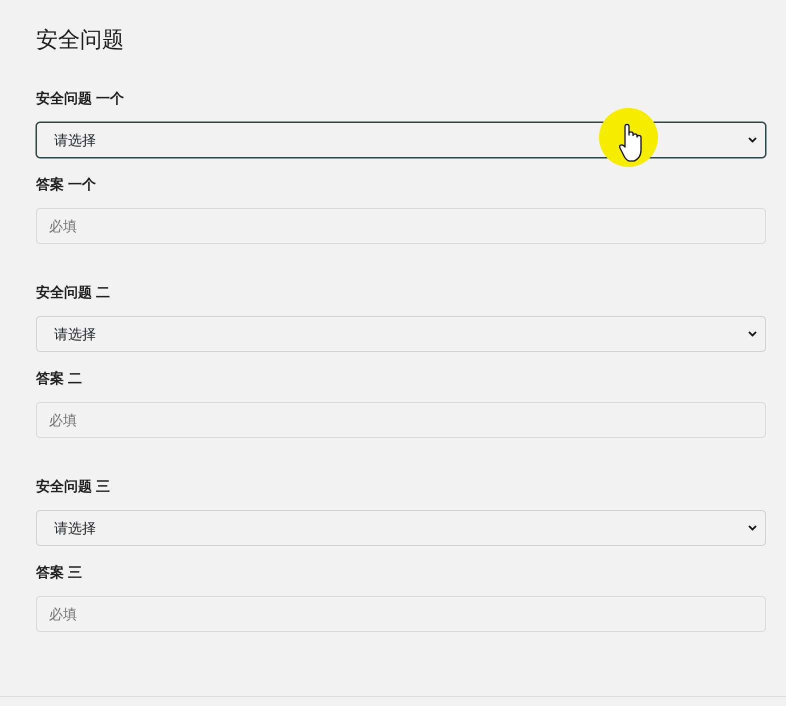 This screenshot has height=706, width=786. I want to click on question-label: 安全问题 一个, so click(80, 98).